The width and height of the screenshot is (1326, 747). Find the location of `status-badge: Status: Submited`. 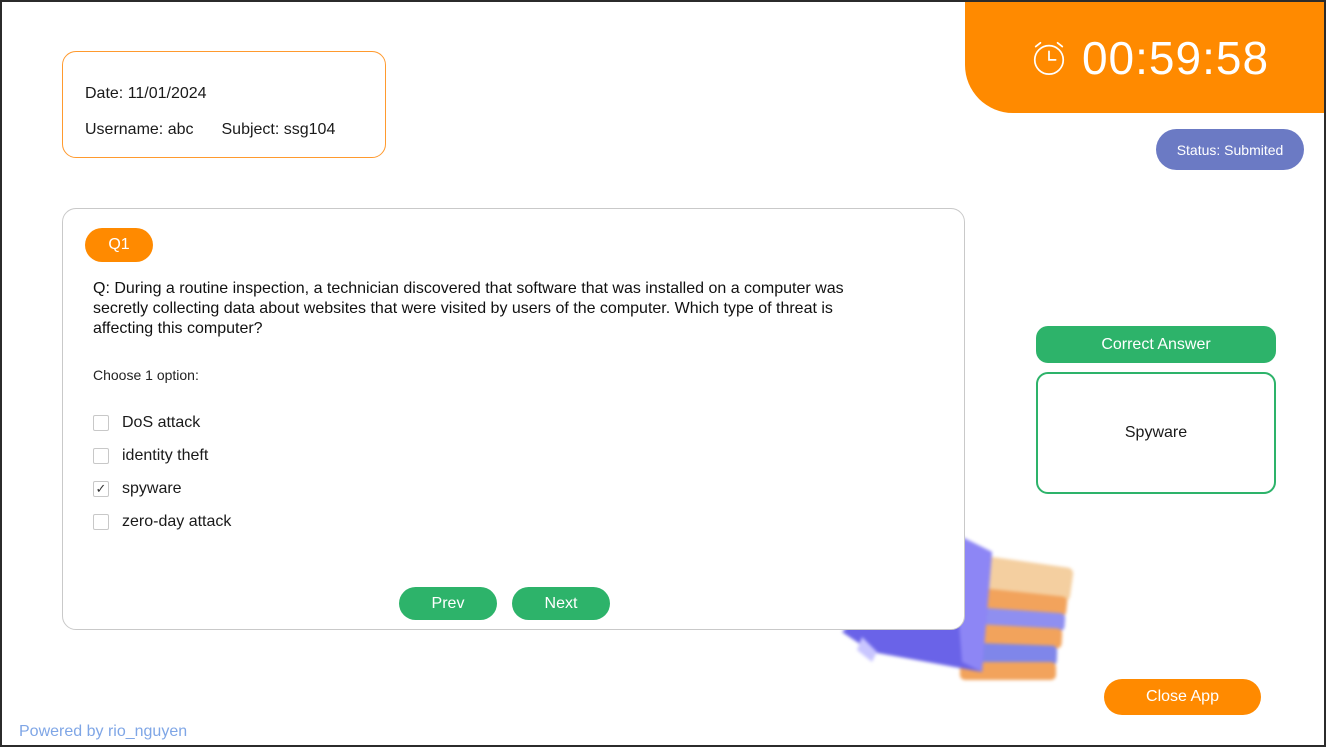

status-badge: Status: Submited is located at coordinates (1230, 149).